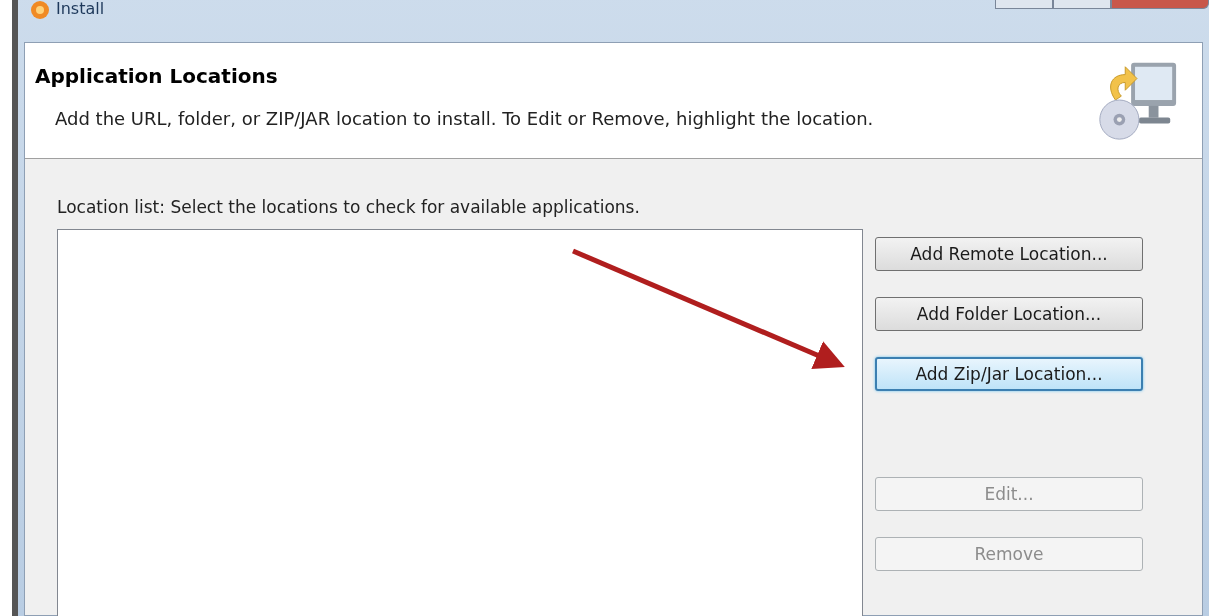 The image size is (1209, 616). Describe the element at coordinates (80, 9) in the screenshot. I see `window-title: Install` at that location.